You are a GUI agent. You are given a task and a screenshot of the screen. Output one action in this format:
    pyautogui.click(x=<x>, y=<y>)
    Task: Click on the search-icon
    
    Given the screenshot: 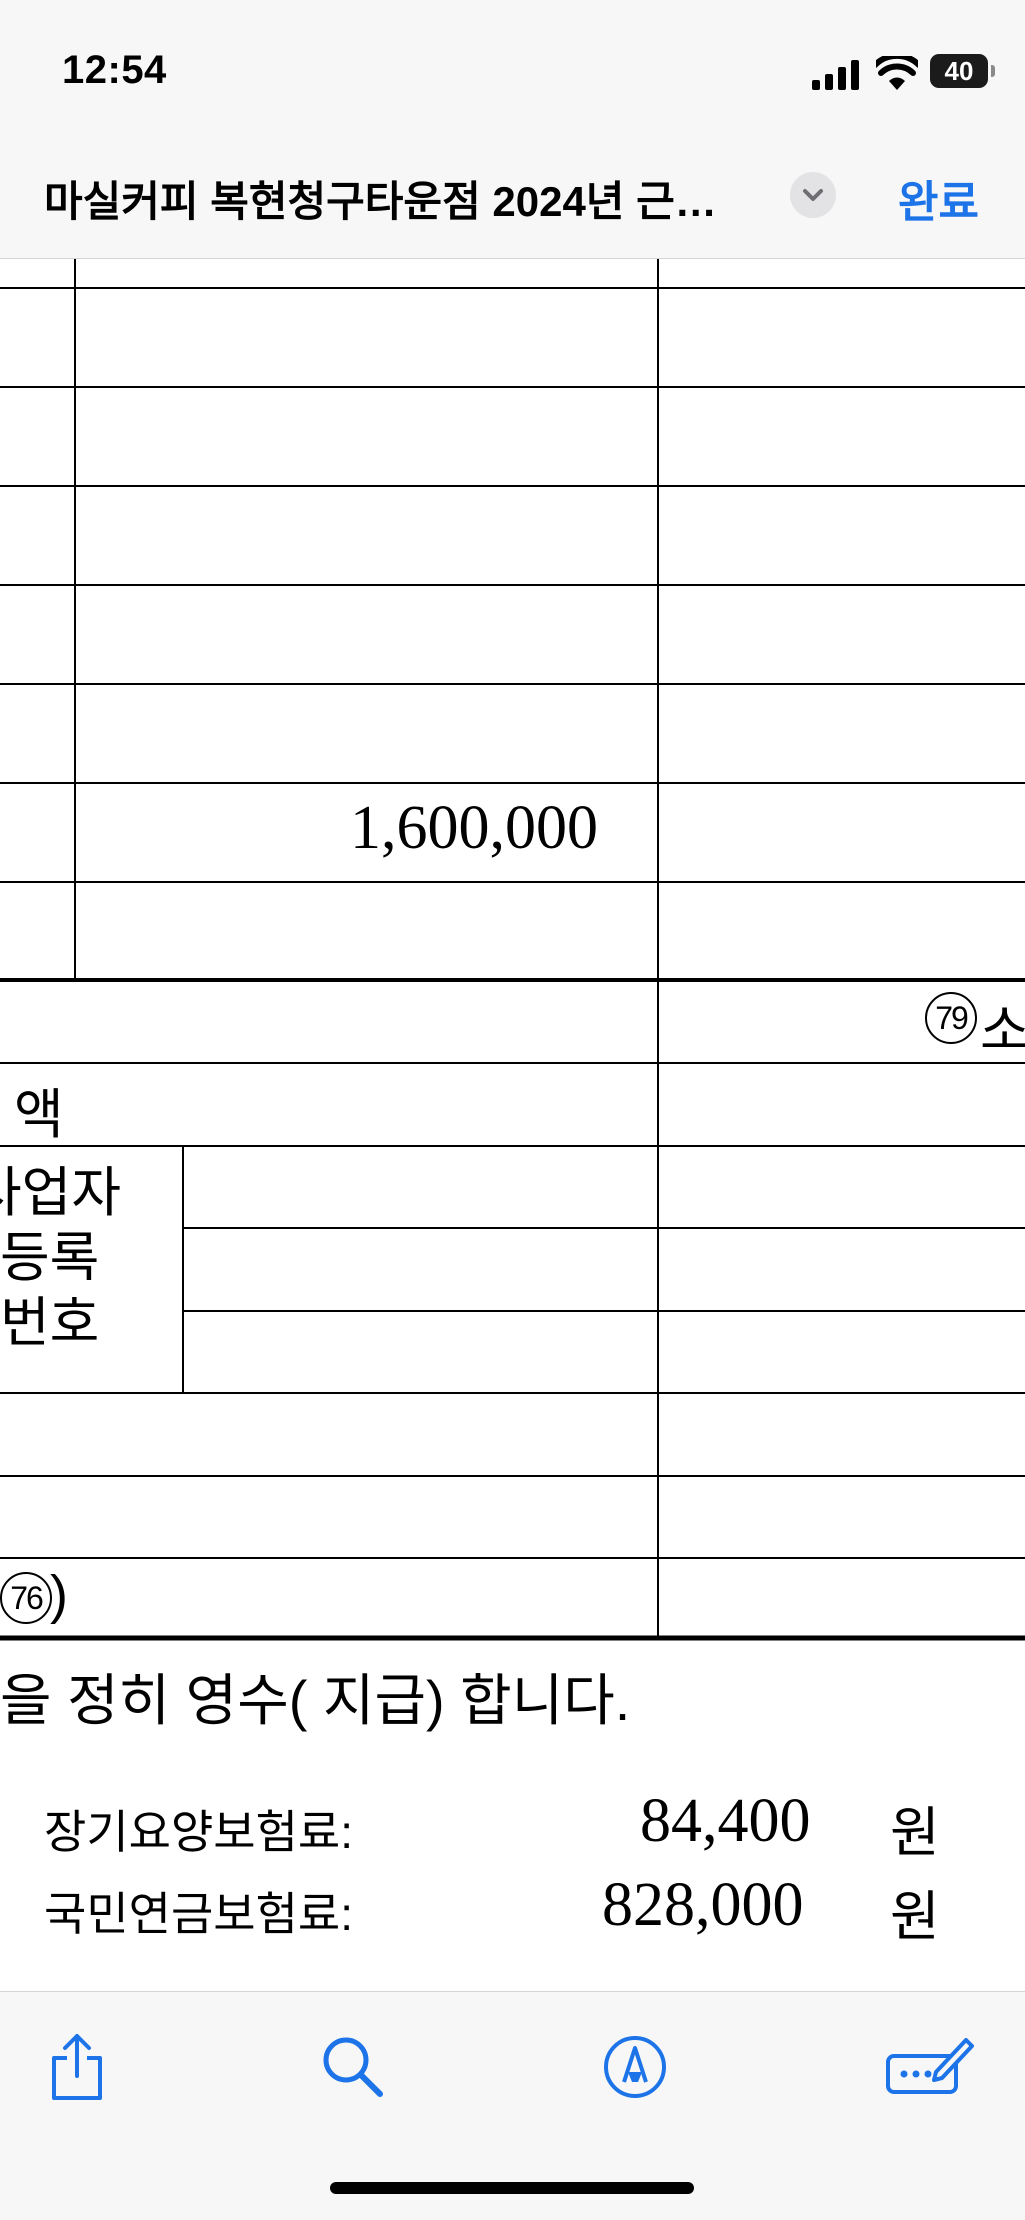 What is the action you would take?
    pyautogui.click(x=353, y=2067)
    